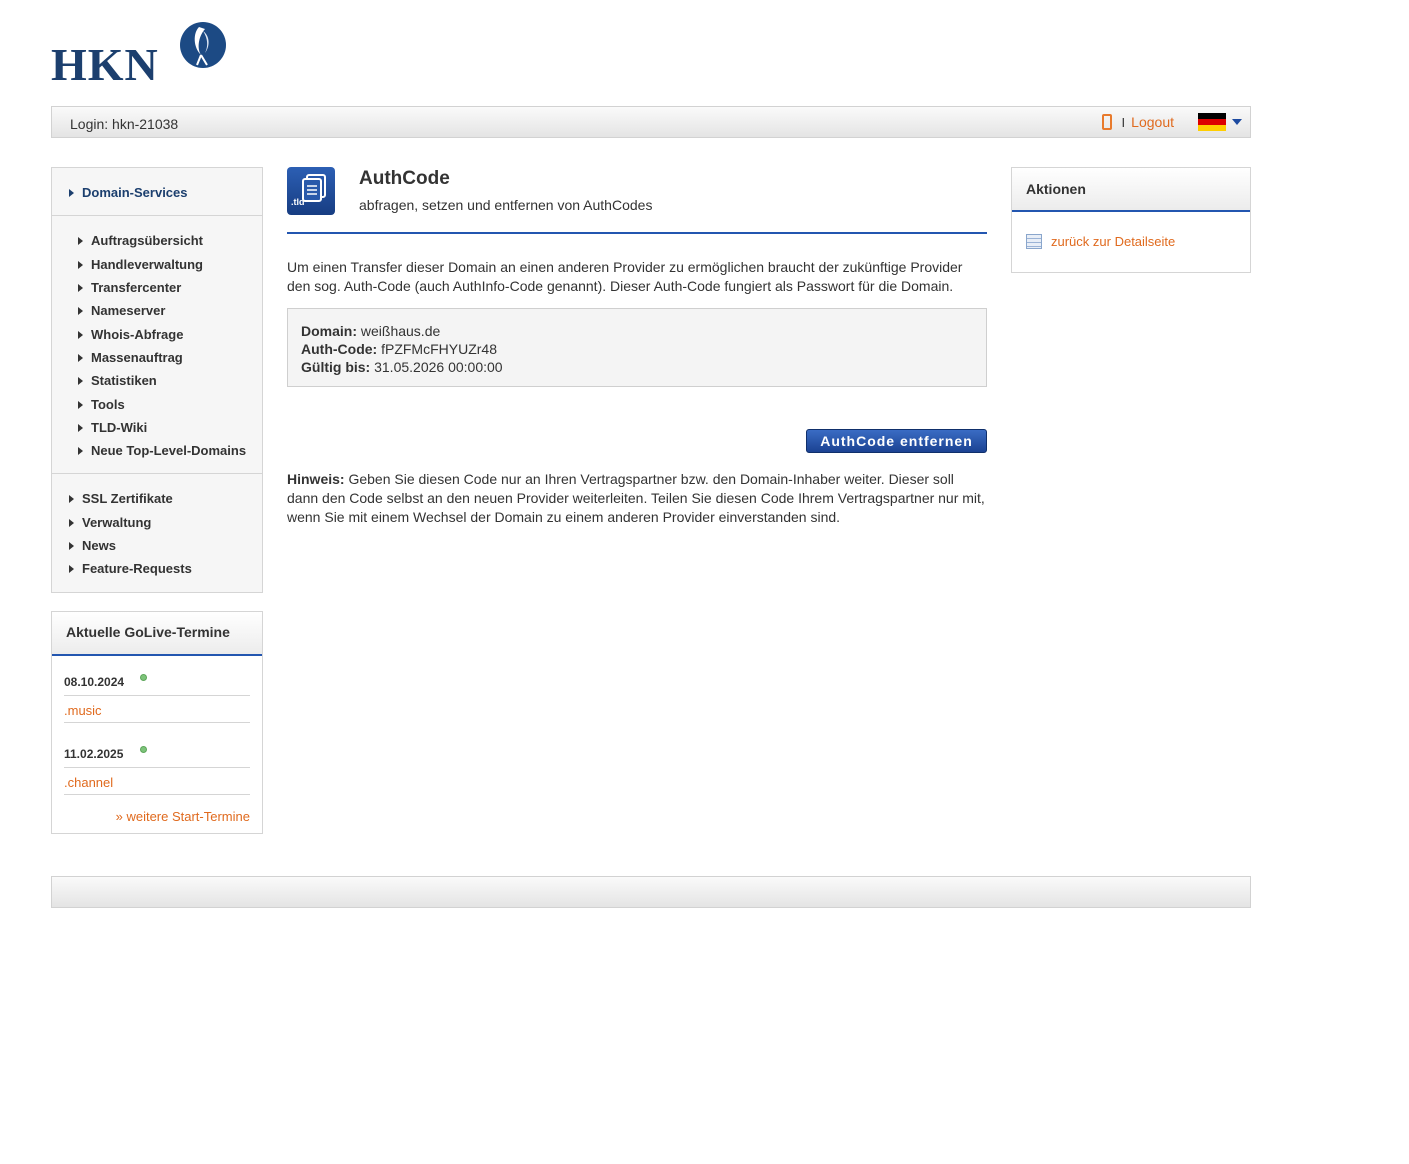 The image size is (1409, 1164). What do you see at coordinates (637, 233) in the screenshot?
I see `title-divider` at bounding box center [637, 233].